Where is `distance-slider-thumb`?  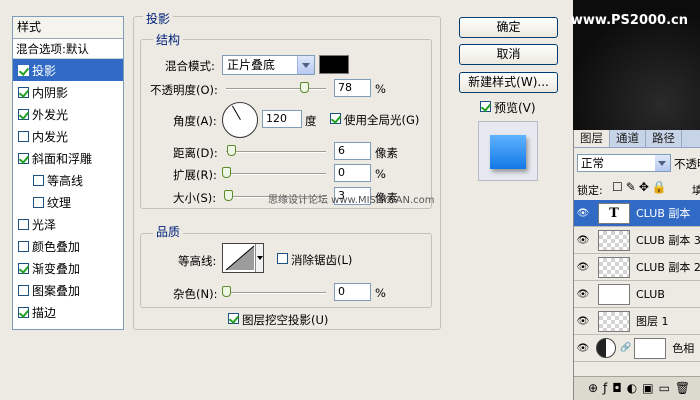 distance-slider-thumb is located at coordinates (231, 150).